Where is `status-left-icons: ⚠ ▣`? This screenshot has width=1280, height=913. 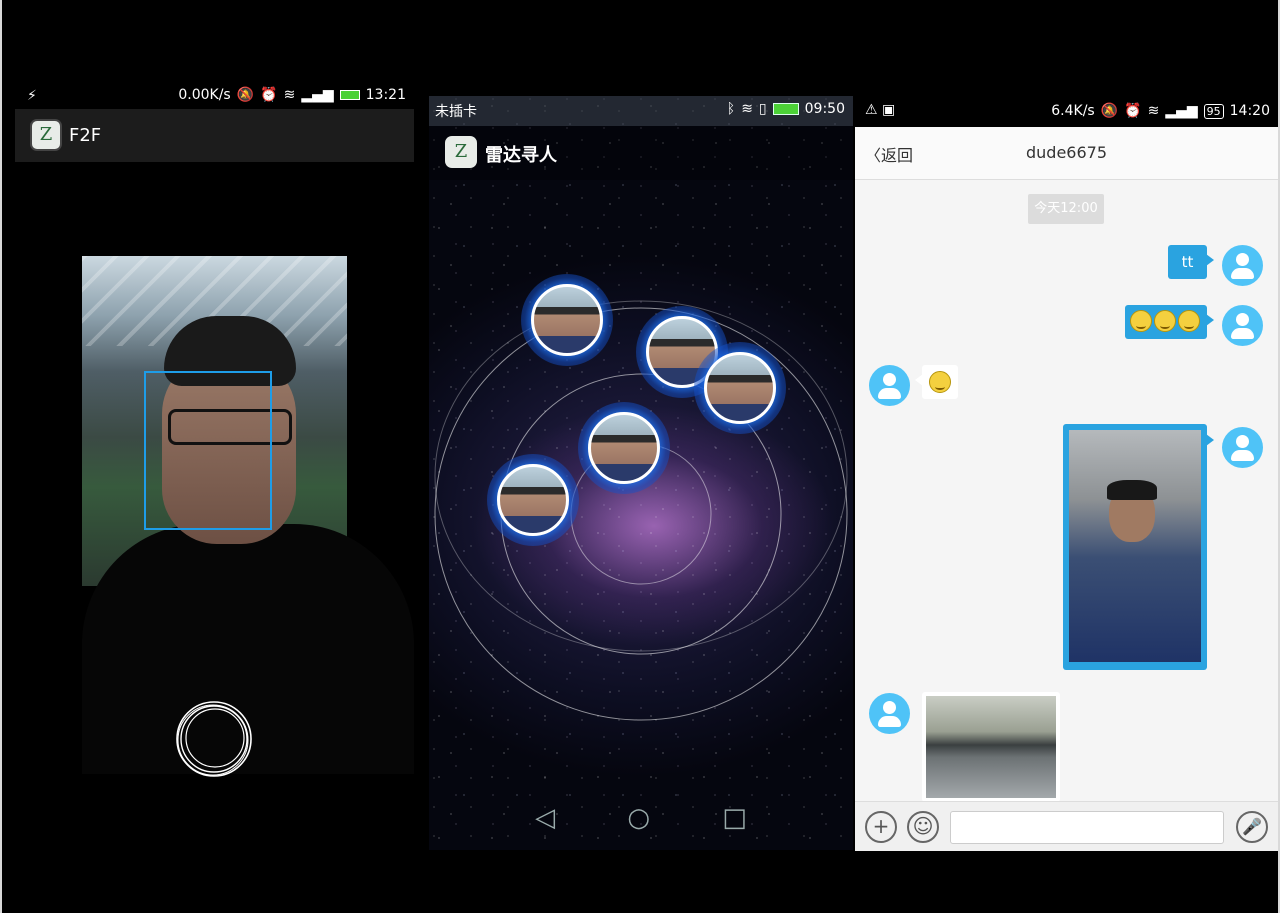 status-left-icons: ⚠ ▣ is located at coordinates (880, 110).